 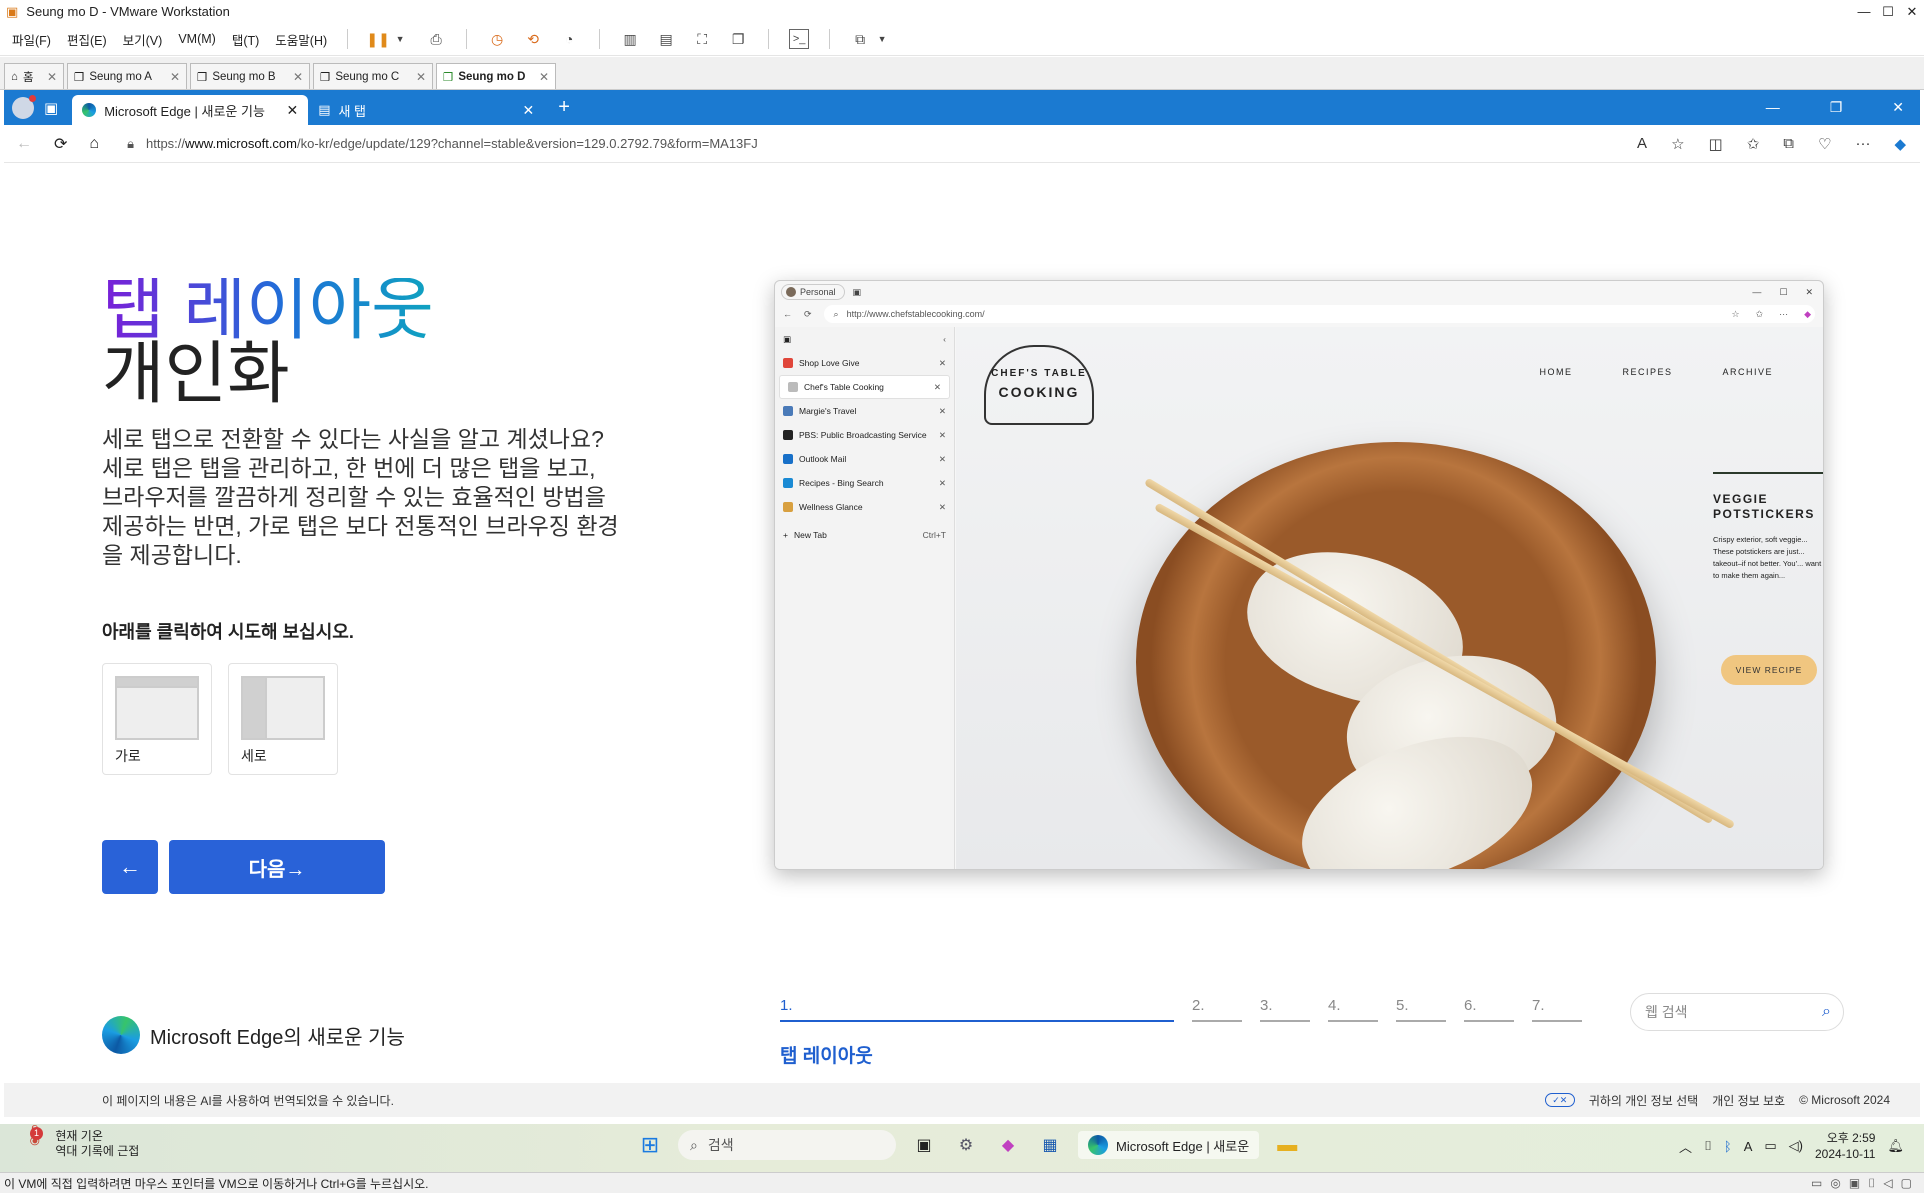 What do you see at coordinates (1708, 1146) in the screenshot?
I see `usb-icon: ⌷` at bounding box center [1708, 1146].